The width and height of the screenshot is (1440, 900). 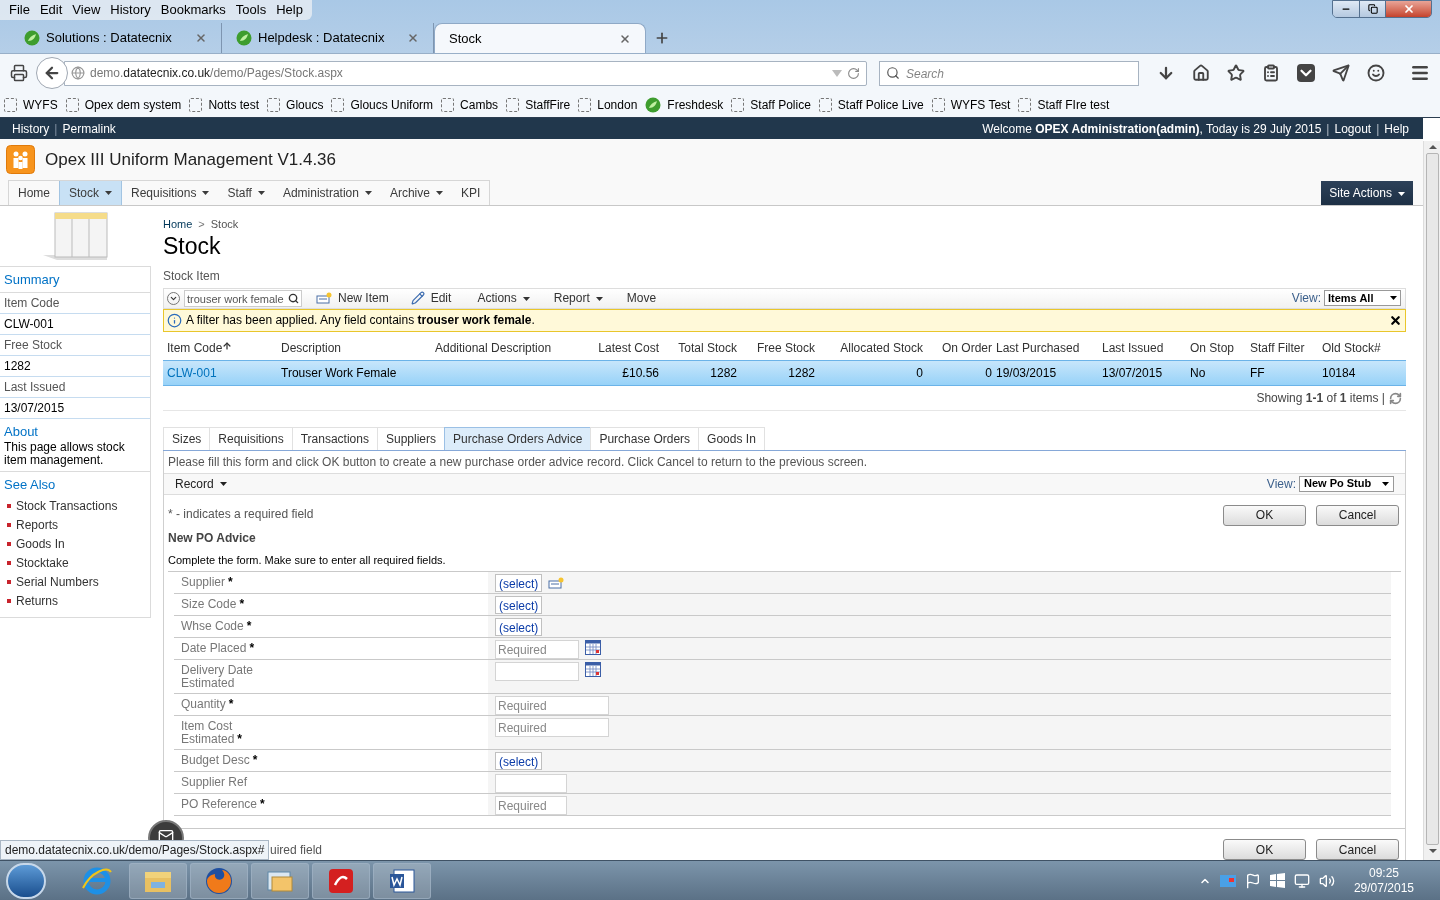 What do you see at coordinates (518, 438) in the screenshot?
I see `tab: Purchase Orders Advice` at bounding box center [518, 438].